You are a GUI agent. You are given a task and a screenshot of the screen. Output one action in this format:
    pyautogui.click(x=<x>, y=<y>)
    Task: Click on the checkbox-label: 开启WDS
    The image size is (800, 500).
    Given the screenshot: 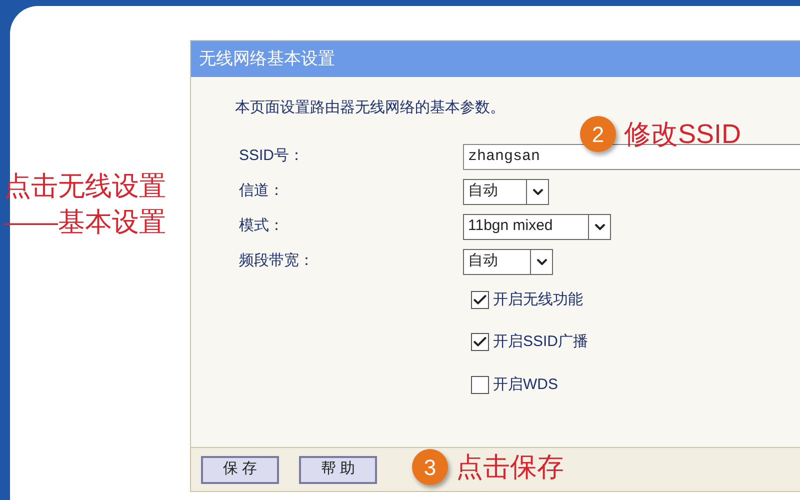 What is the action you would take?
    pyautogui.click(x=525, y=384)
    